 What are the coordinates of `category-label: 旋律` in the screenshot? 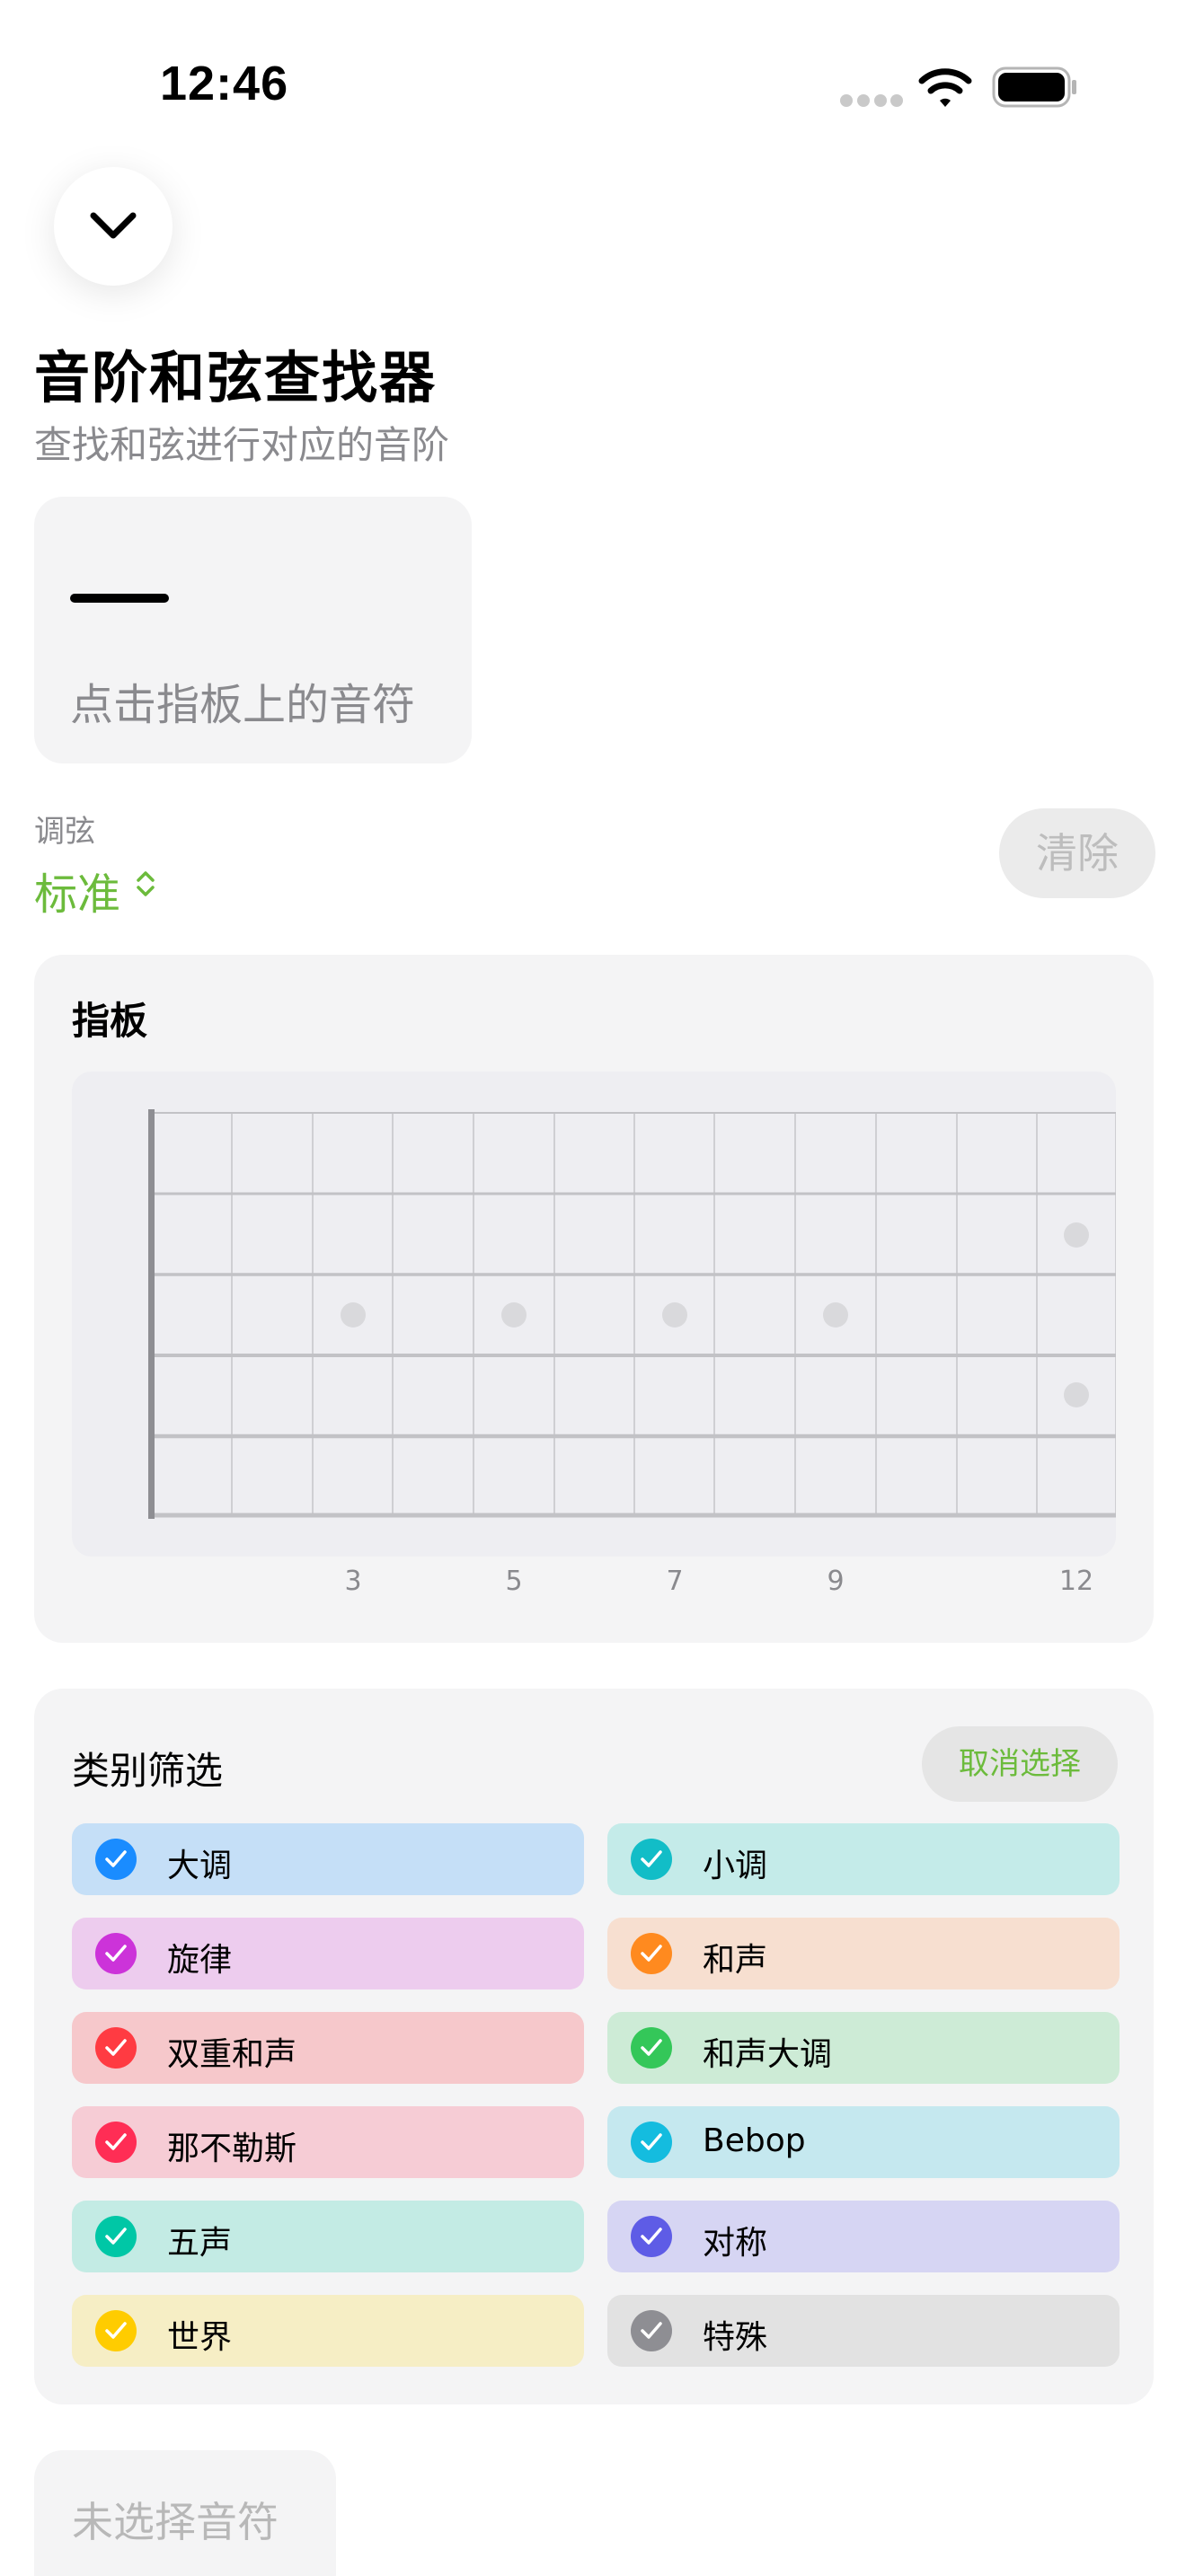 It's located at (200, 1960).